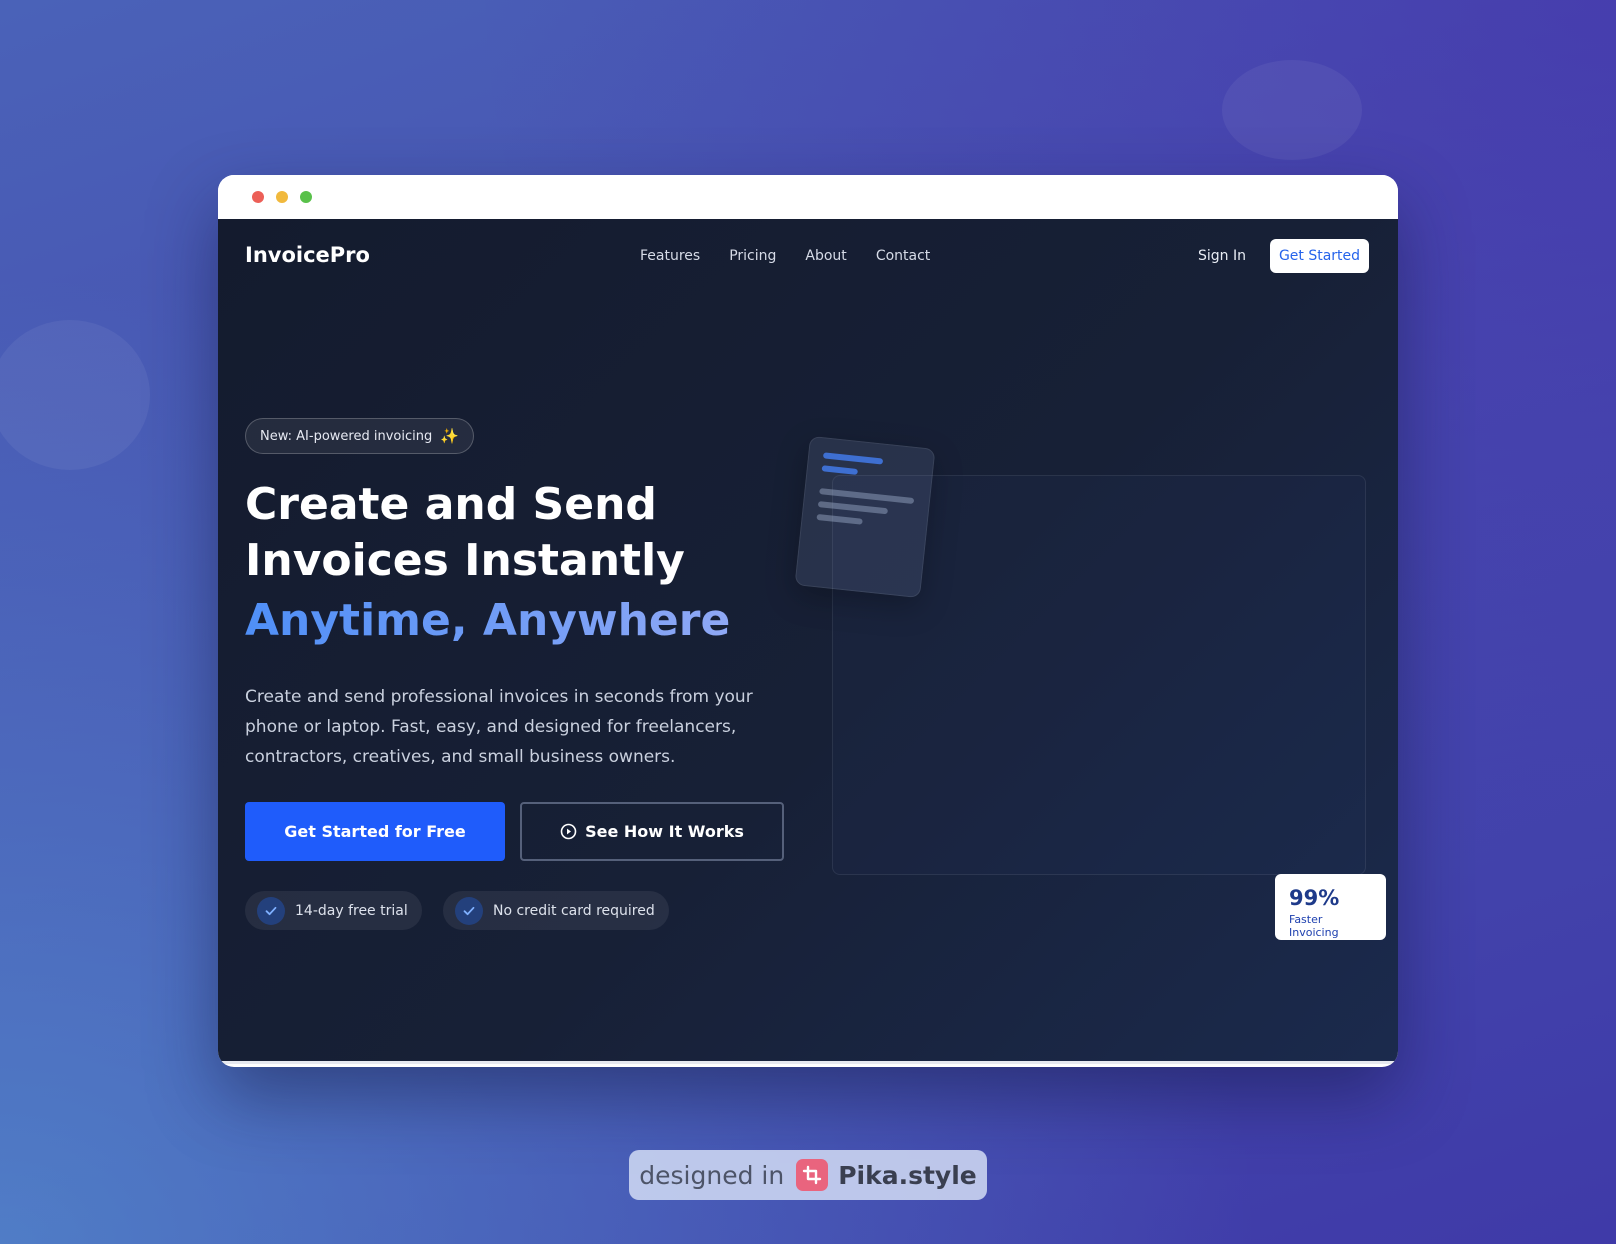  Describe the element at coordinates (351, 910) in the screenshot. I see `feature-pill-label: 14-day free trial` at that location.